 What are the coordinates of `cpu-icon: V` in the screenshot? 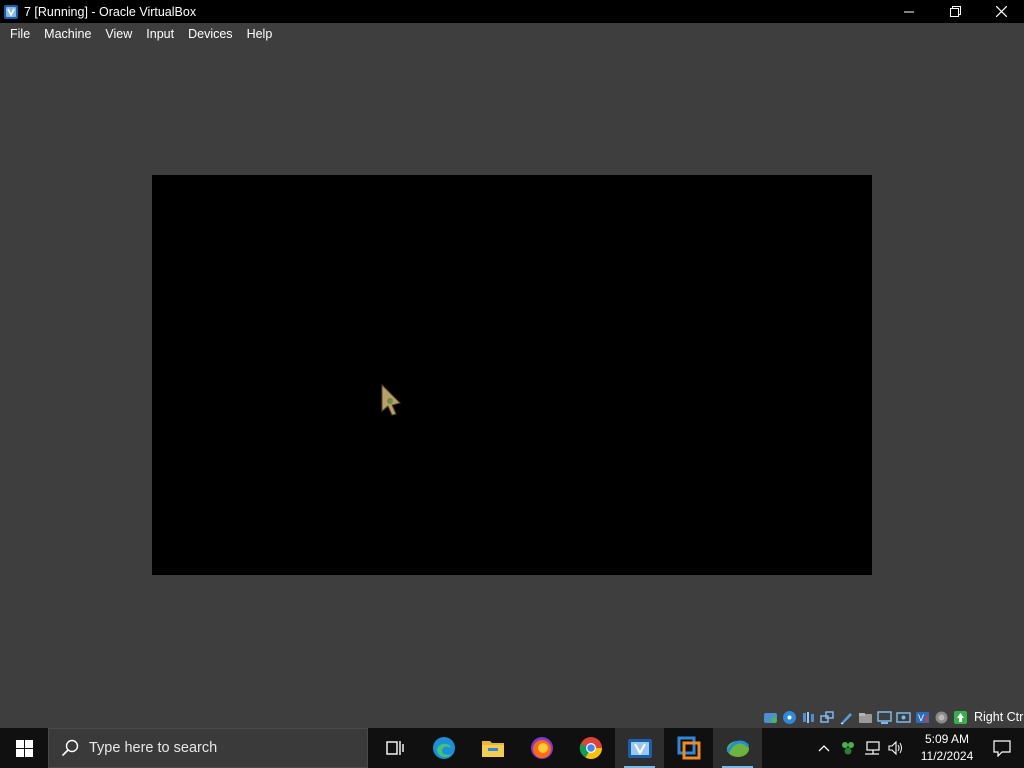 It's located at (922, 717).